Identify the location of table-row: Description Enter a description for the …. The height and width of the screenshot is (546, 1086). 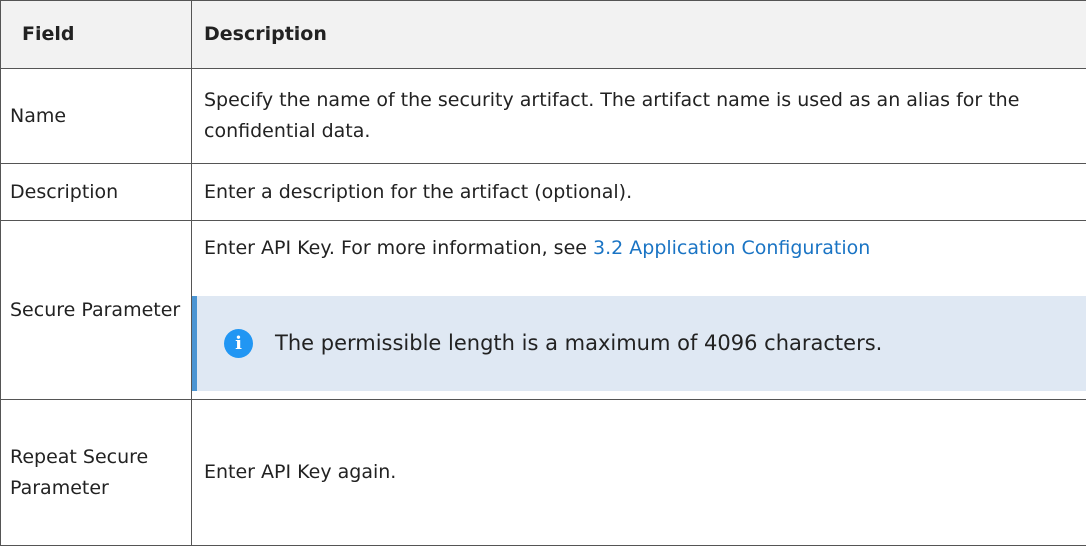
(543, 192).